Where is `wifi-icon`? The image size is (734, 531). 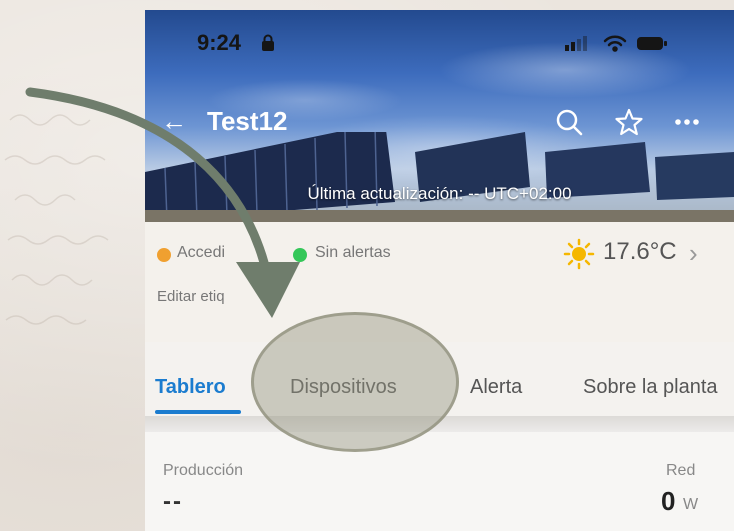
wifi-icon is located at coordinates (615, 43).